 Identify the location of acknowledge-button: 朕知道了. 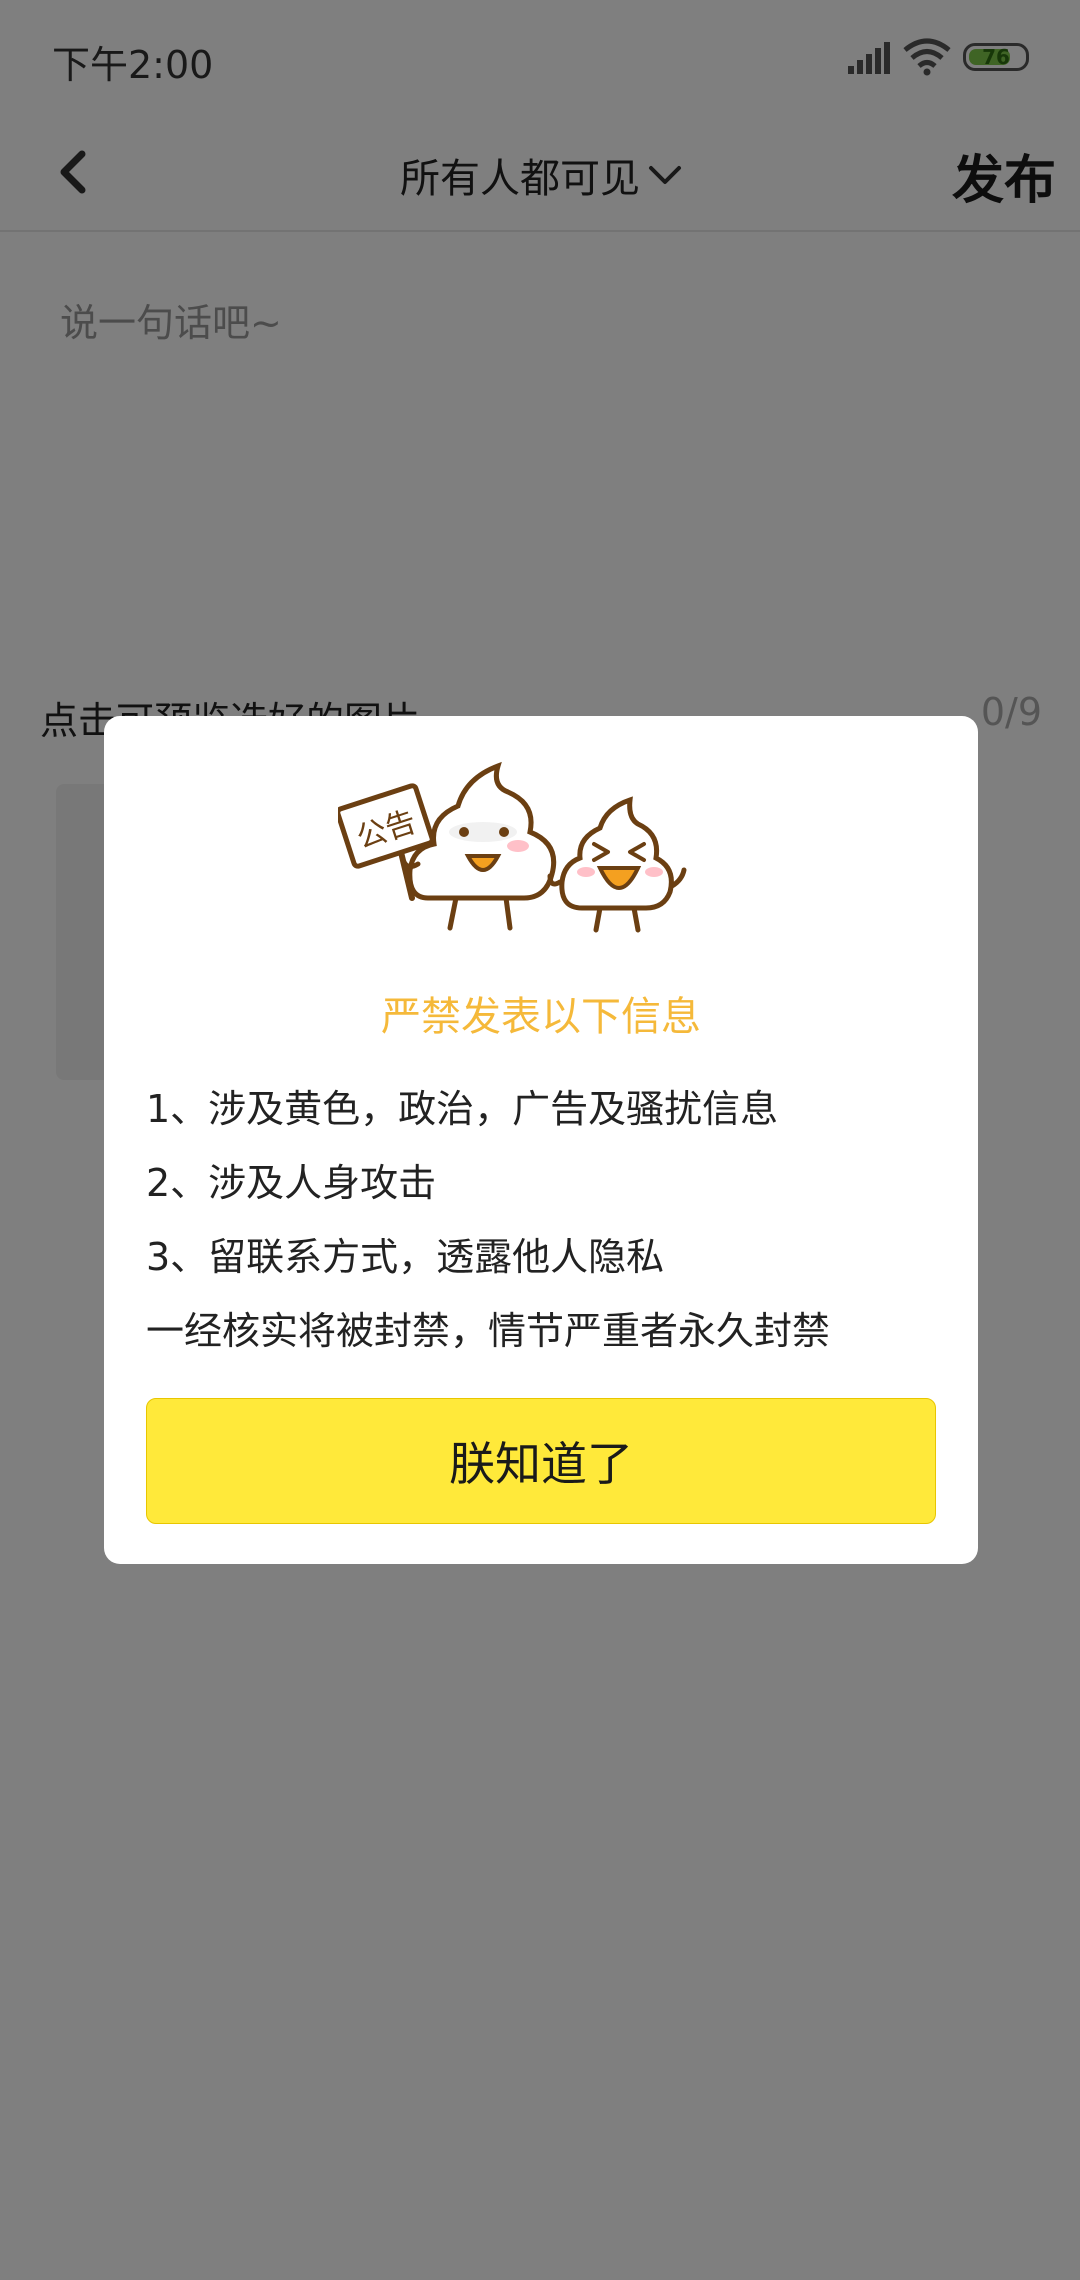
(541, 1461).